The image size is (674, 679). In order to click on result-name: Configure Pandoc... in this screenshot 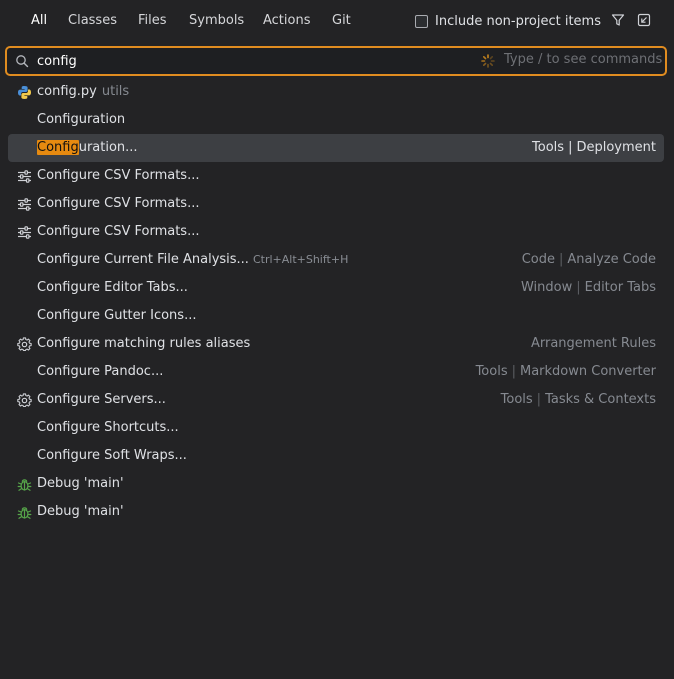, I will do `click(100, 371)`.